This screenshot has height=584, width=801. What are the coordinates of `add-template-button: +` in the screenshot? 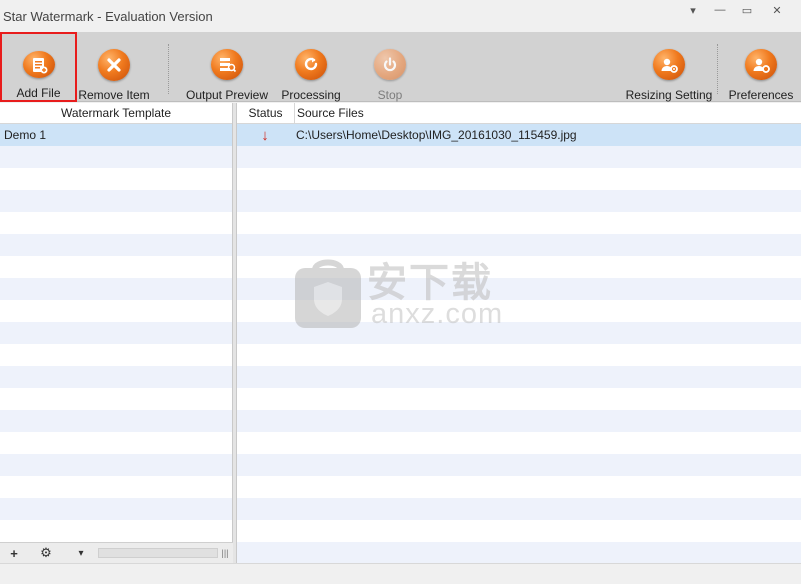 It's located at (14, 553).